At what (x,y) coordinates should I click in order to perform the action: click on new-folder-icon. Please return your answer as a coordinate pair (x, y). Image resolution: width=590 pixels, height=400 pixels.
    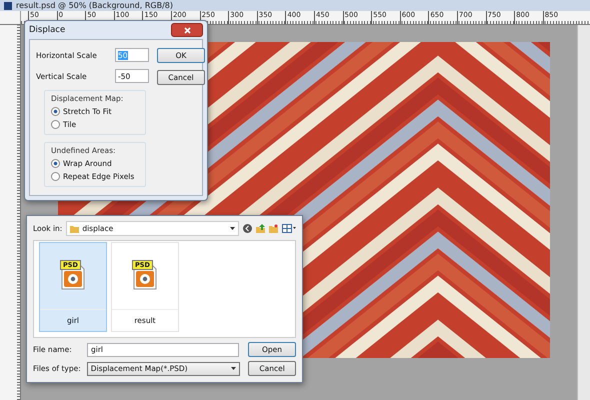
    Looking at the image, I should click on (273, 228).